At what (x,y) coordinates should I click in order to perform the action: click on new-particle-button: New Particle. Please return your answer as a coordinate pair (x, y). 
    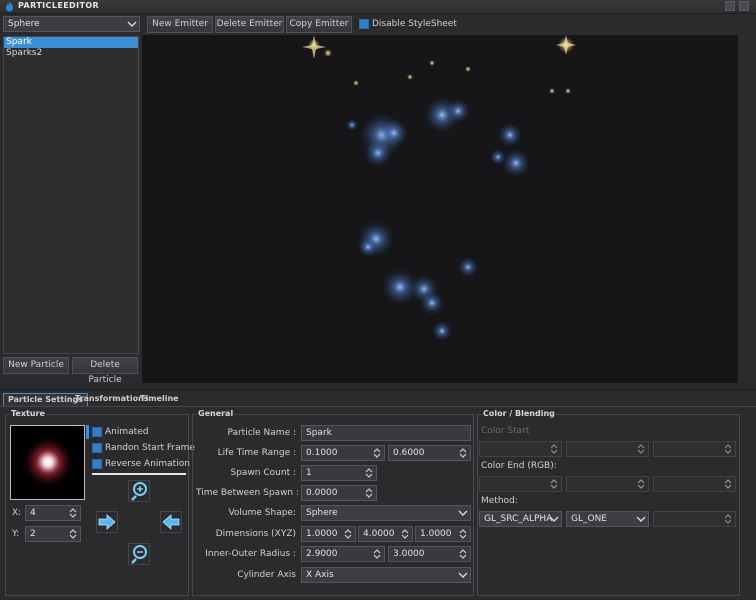
    Looking at the image, I should click on (36, 365).